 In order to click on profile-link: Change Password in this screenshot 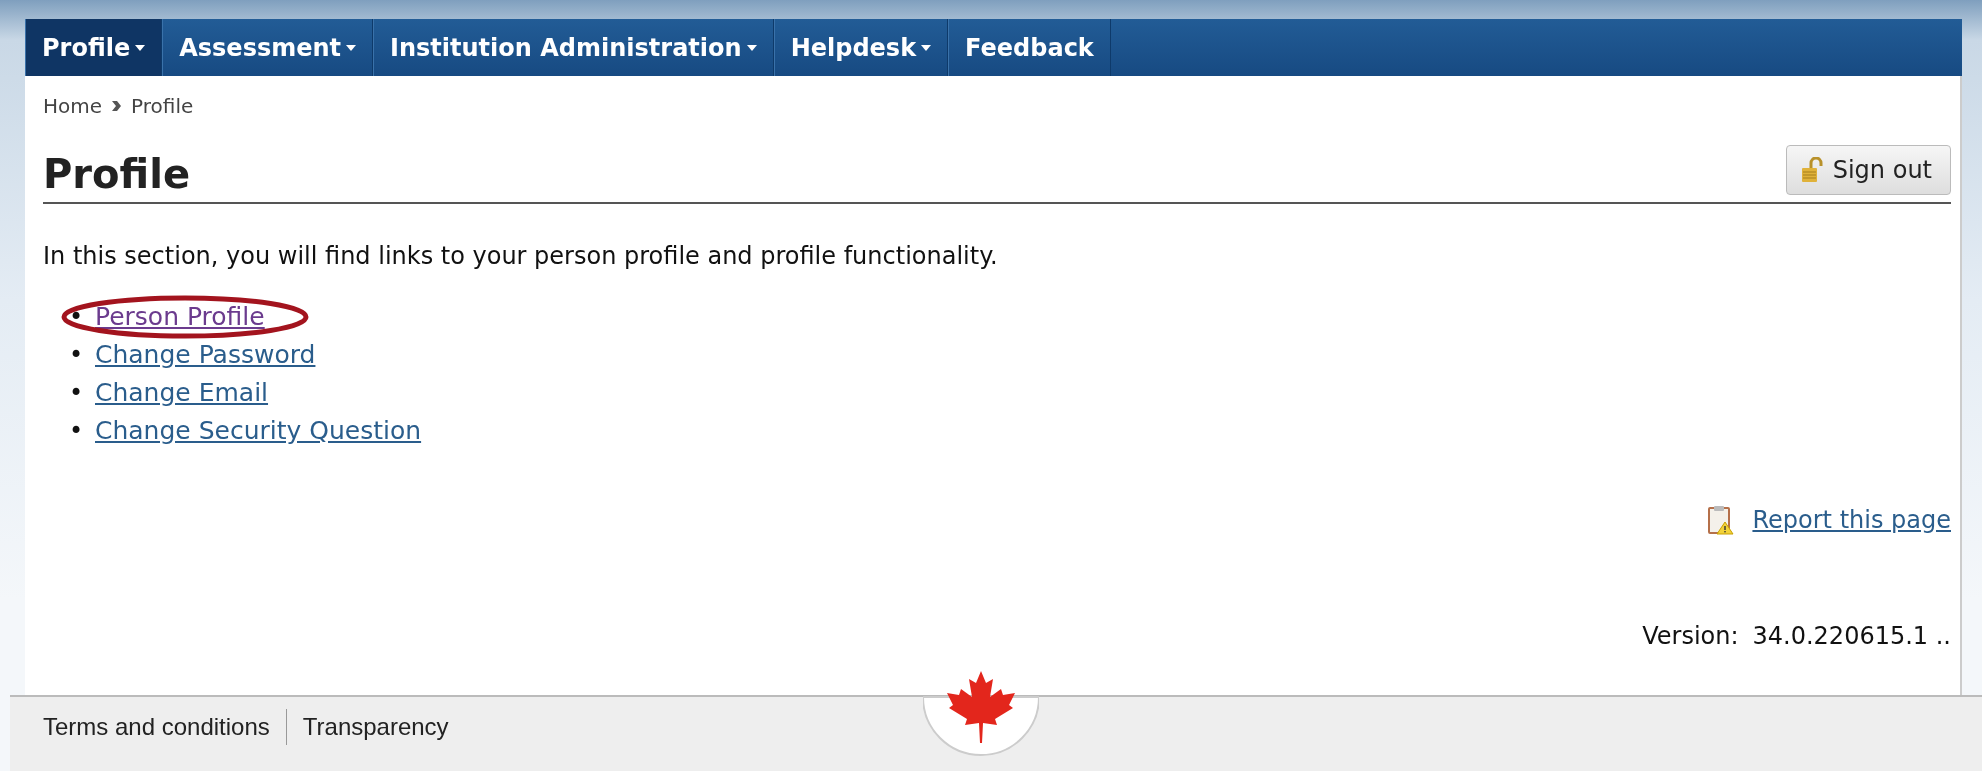, I will do `click(205, 354)`.